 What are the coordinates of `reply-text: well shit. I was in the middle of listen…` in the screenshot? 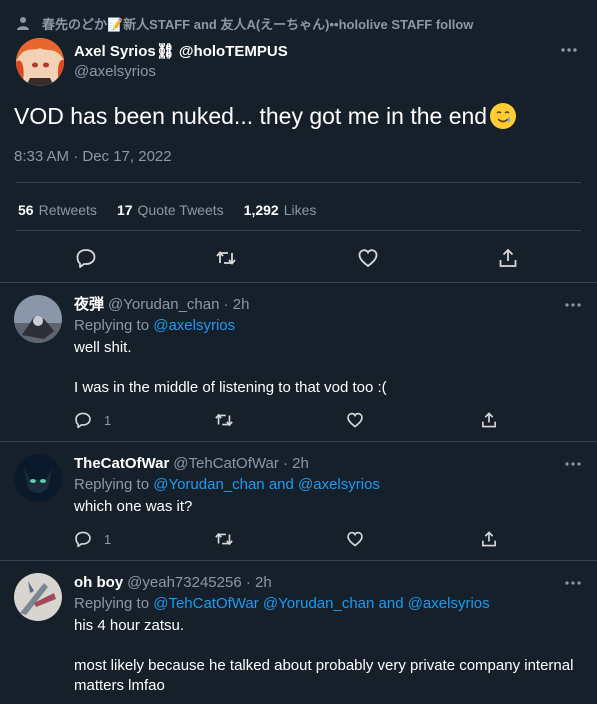 It's located at (329, 368).